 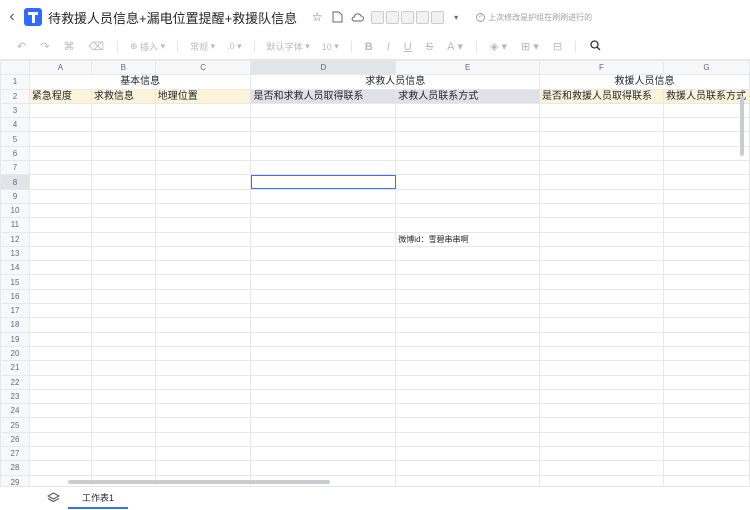 What do you see at coordinates (15, 425) in the screenshot?
I see `row-header: 25` at bounding box center [15, 425].